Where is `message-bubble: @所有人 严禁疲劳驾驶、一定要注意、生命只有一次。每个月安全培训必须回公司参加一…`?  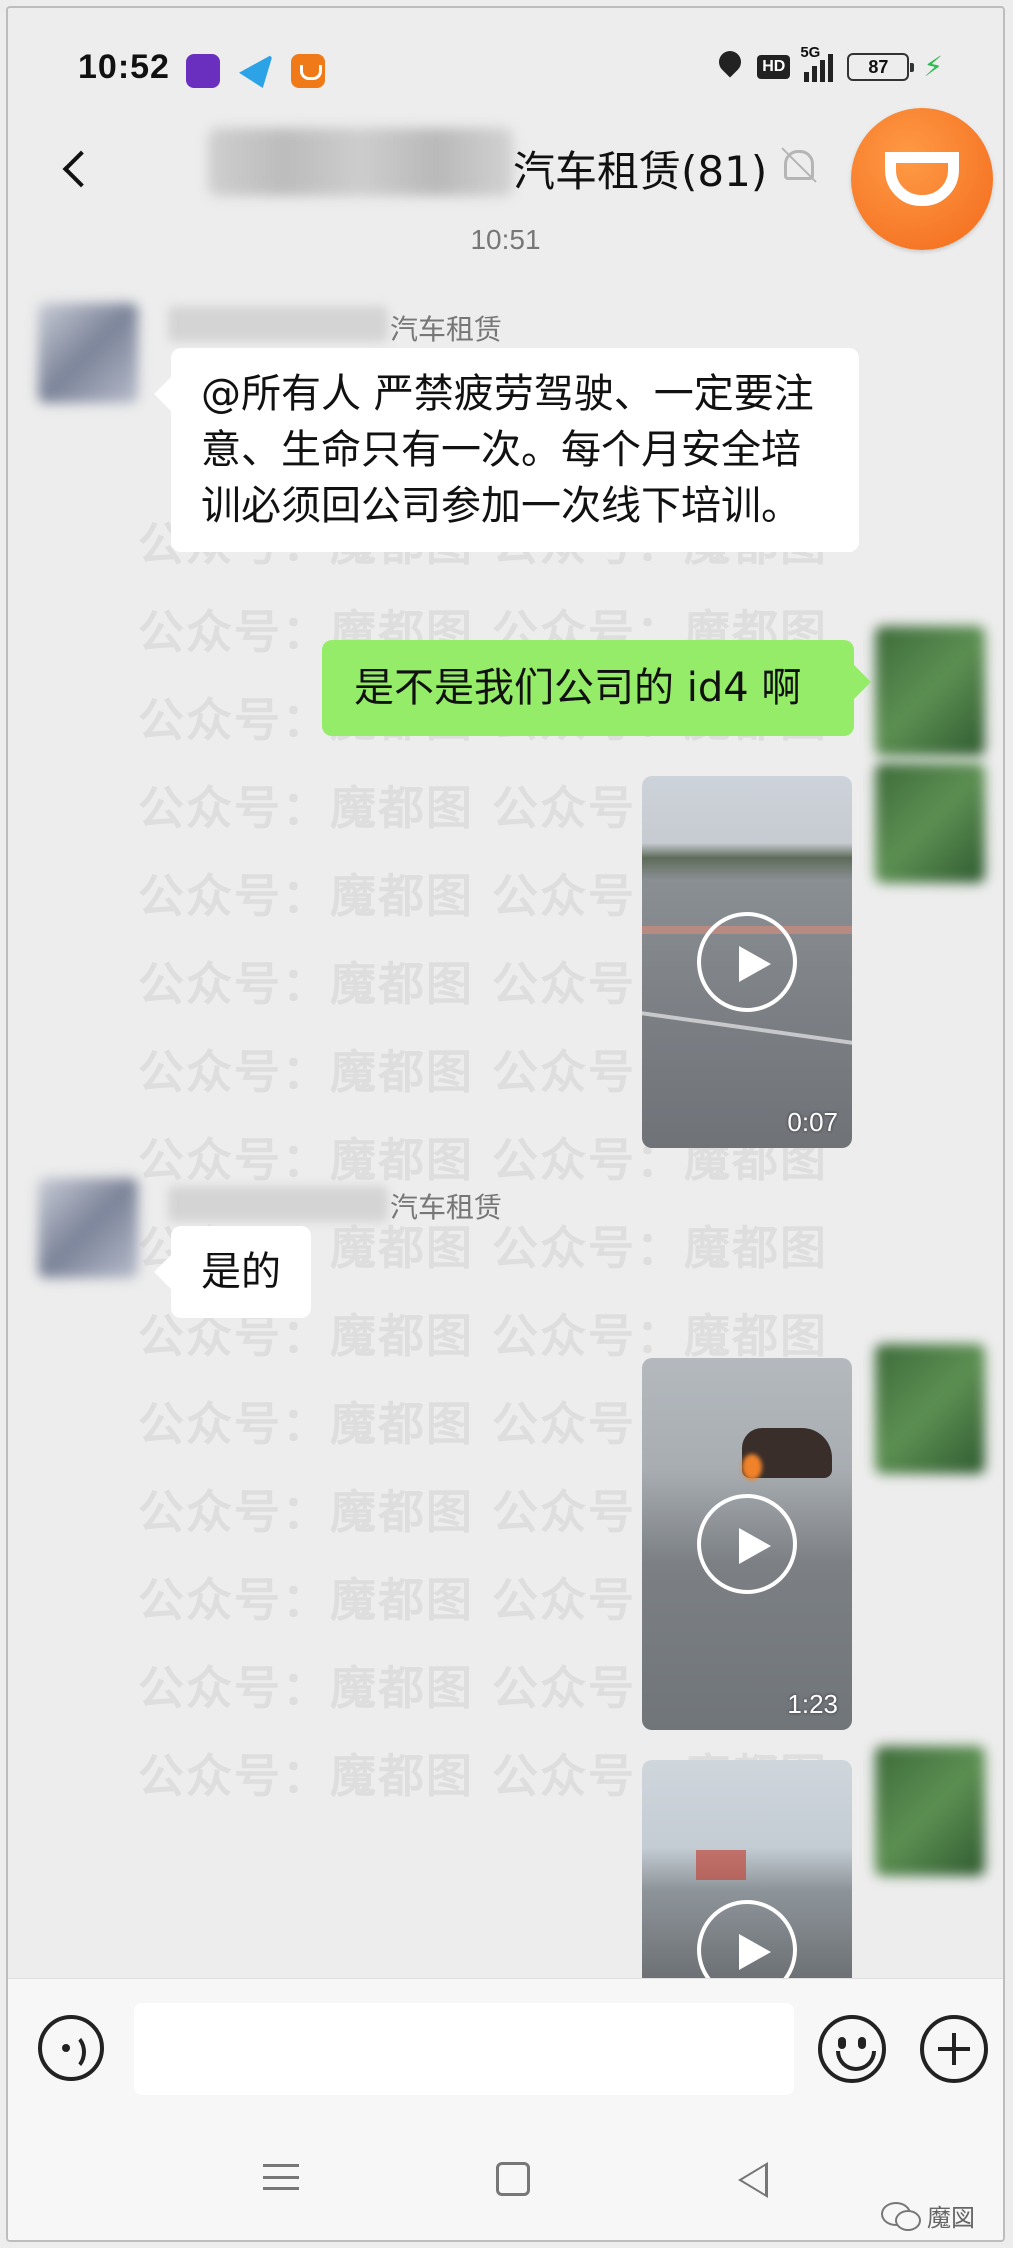 message-bubble: @所有人 严禁疲劳驾驶、一定要注意、生命只有一次。每个月安全培训必须回公司参加一… is located at coordinates (515, 450).